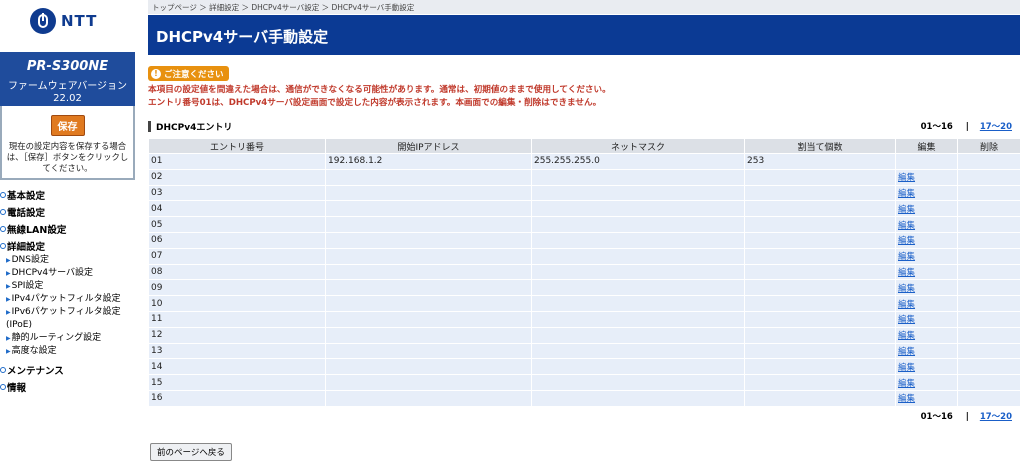  What do you see at coordinates (156, 74) in the screenshot?
I see `warning-icon: !` at bounding box center [156, 74].